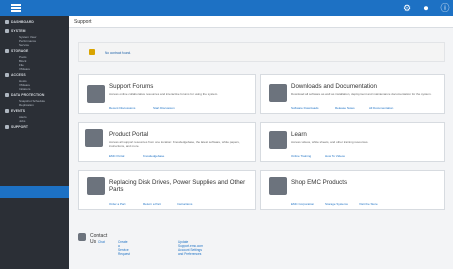 The width and height of the screenshot is (453, 269). What do you see at coordinates (122, 108) in the screenshot?
I see `card-link: Recent Discussions` at bounding box center [122, 108].